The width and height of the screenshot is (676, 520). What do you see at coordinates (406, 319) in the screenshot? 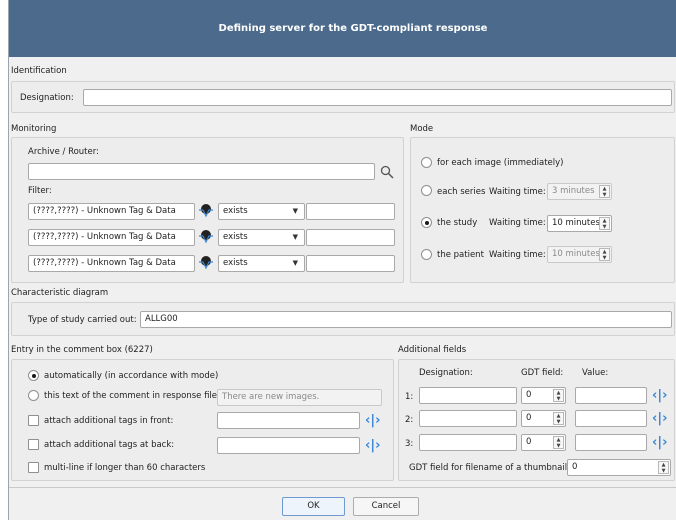
I see `study-type-input: ALLG00` at bounding box center [406, 319].